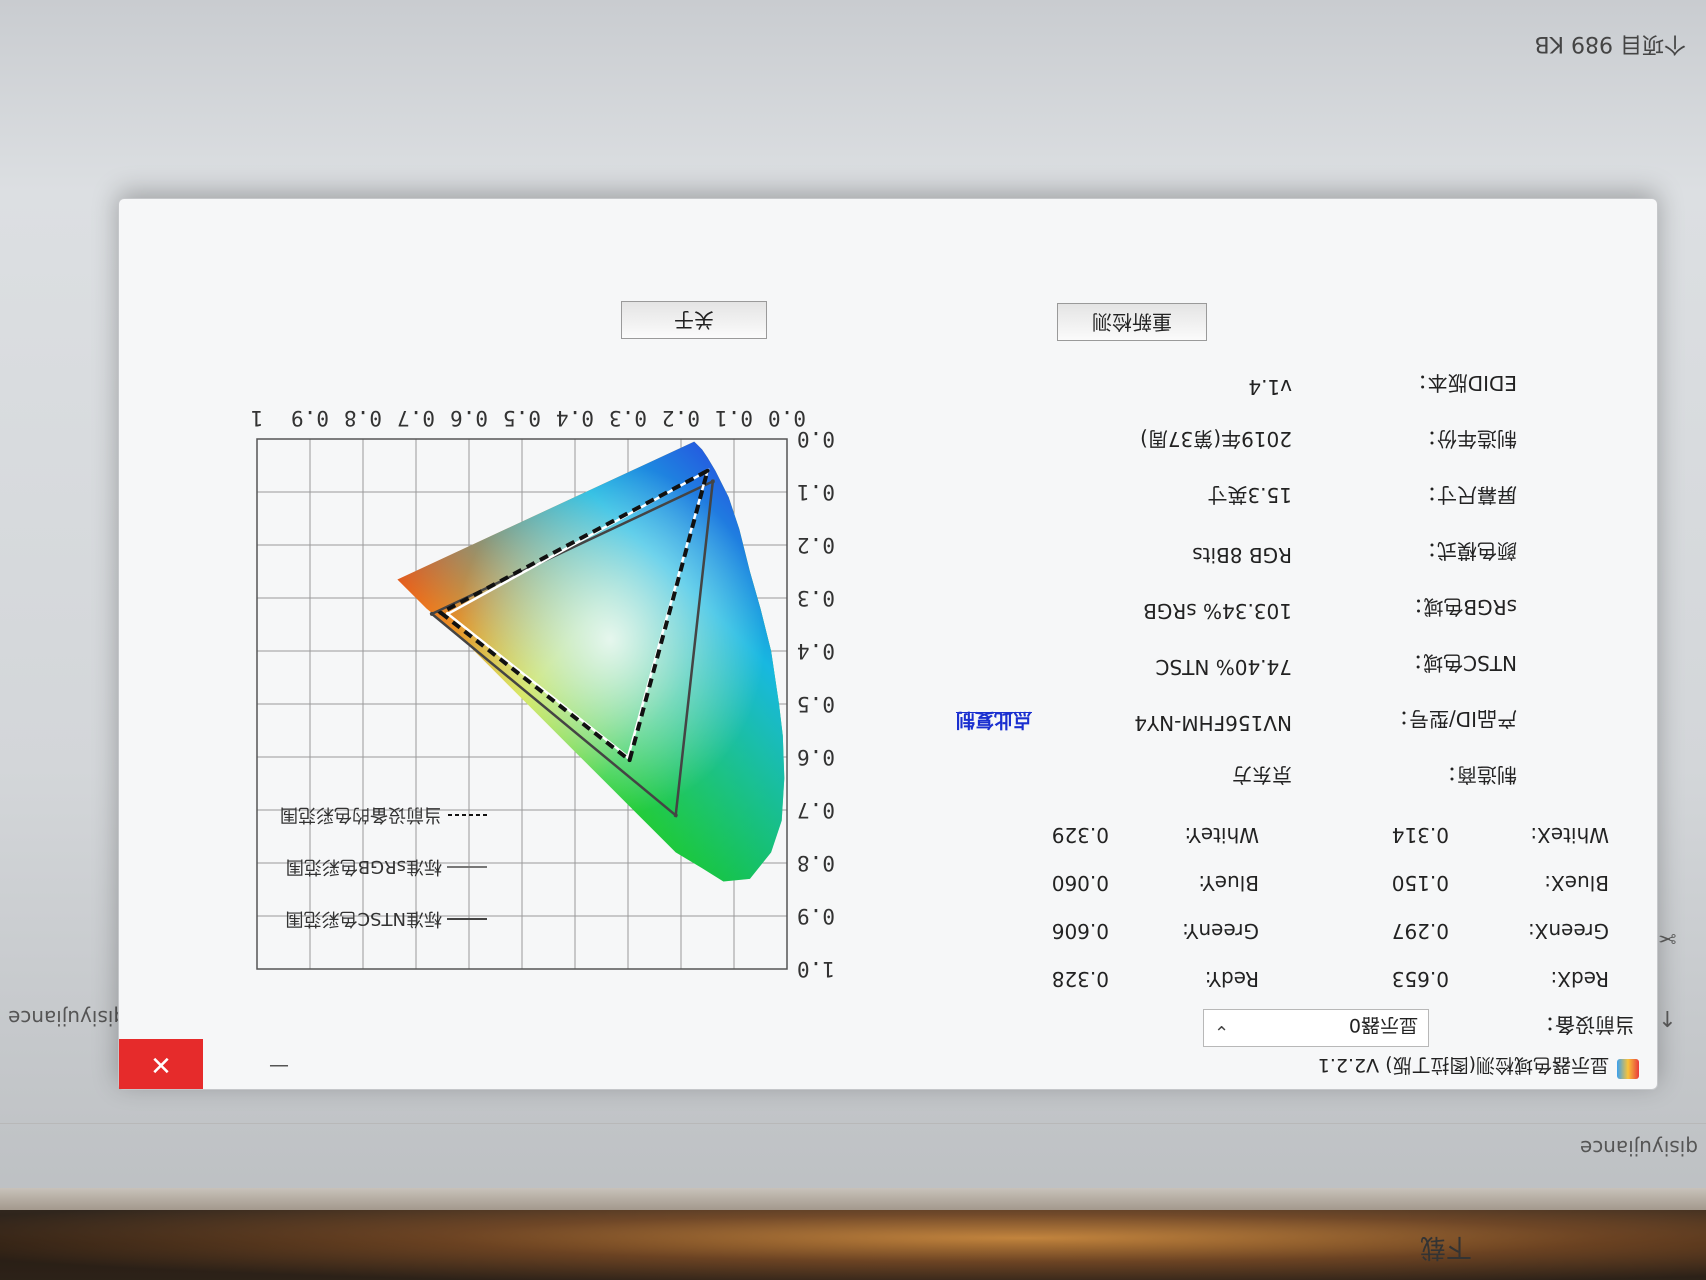  What do you see at coordinates (1460, 663) in the screenshot?
I see `ntsc-label: NTSC色域：` at bounding box center [1460, 663].